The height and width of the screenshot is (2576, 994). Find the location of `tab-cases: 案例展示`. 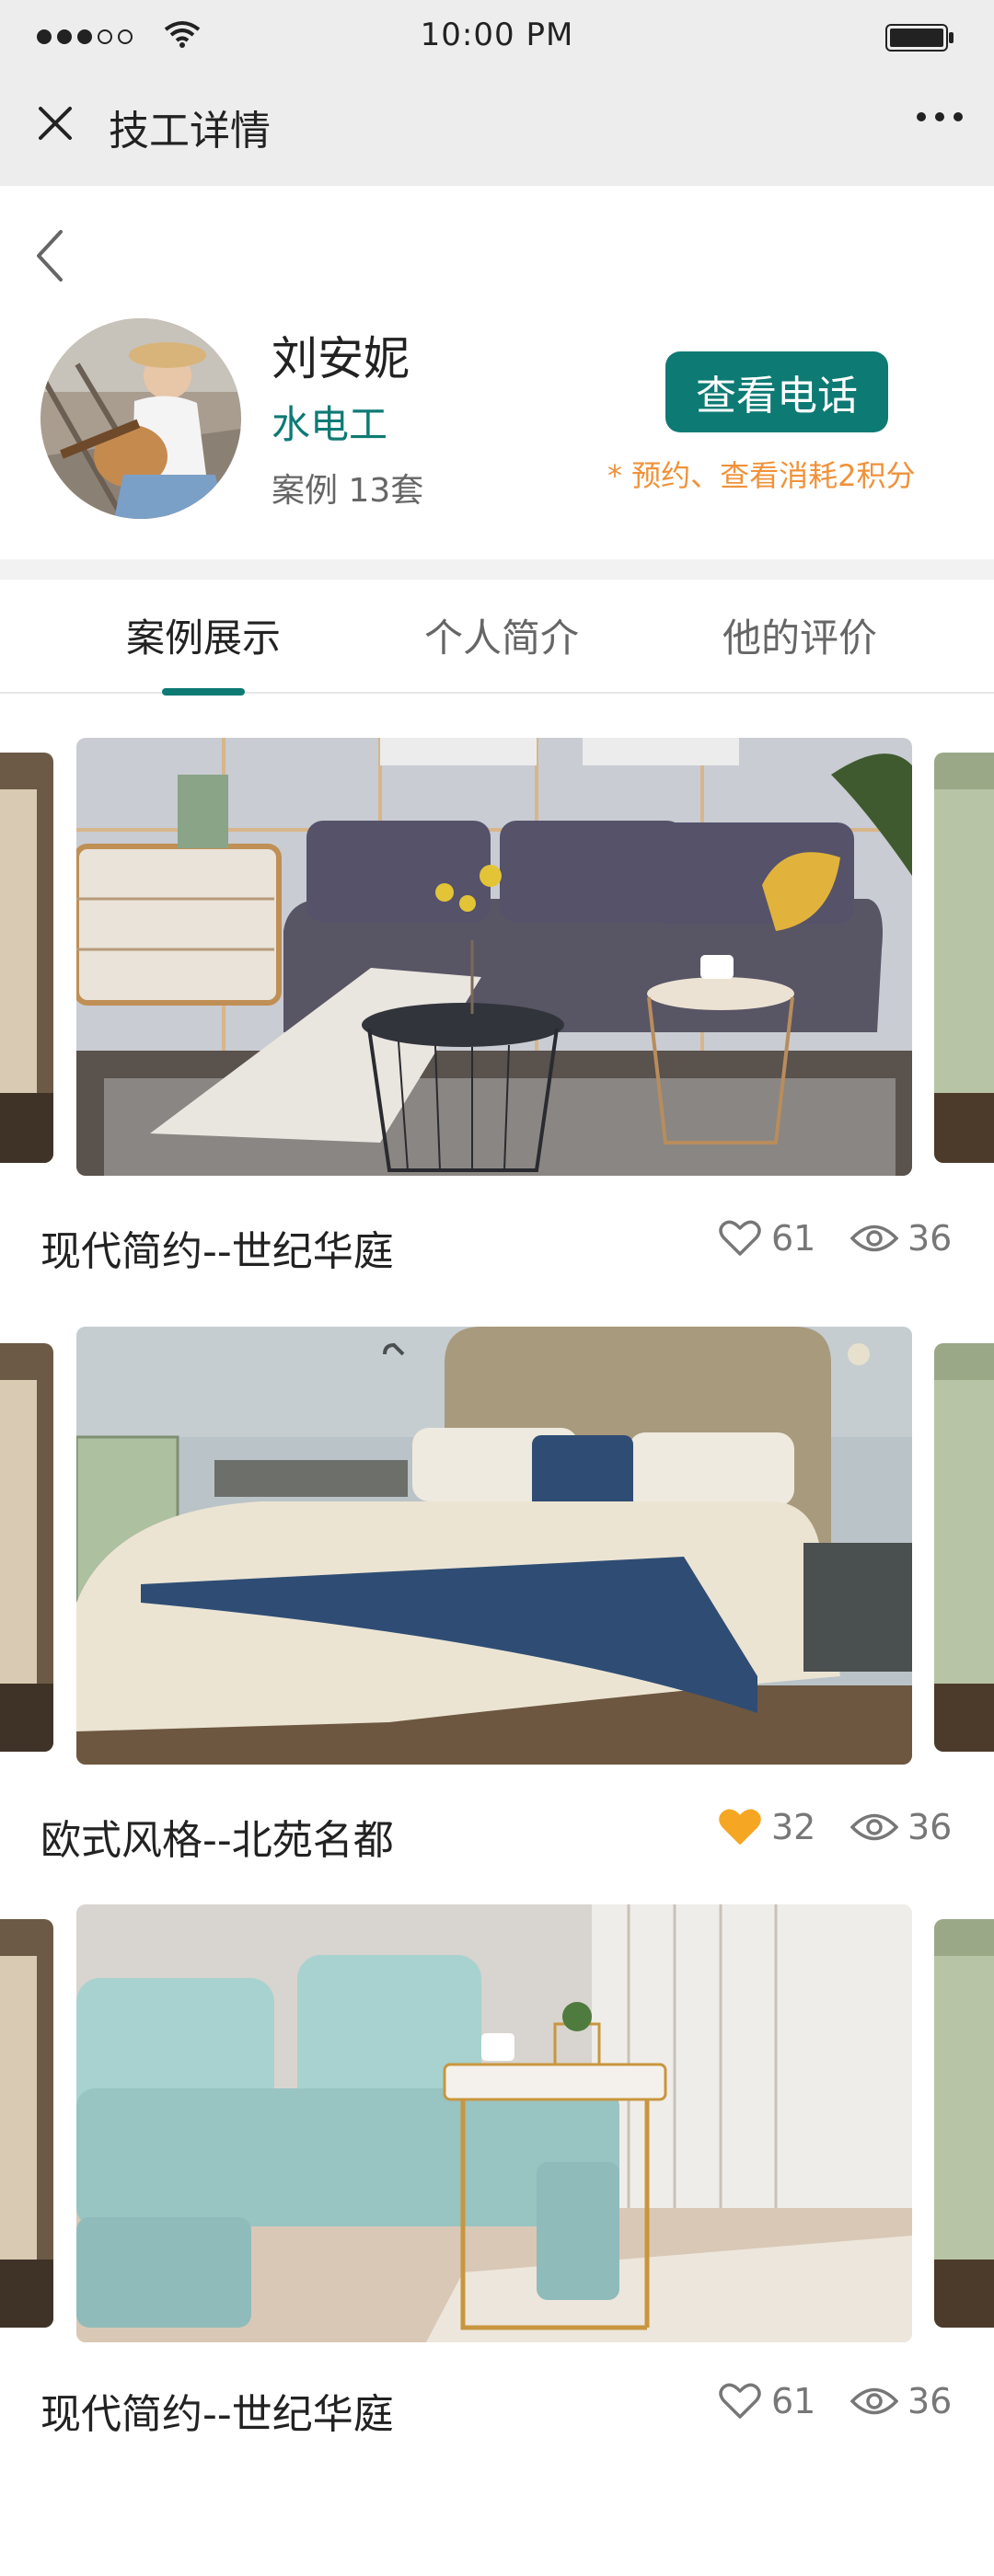

tab-cases: 案例展示 is located at coordinates (204, 635).